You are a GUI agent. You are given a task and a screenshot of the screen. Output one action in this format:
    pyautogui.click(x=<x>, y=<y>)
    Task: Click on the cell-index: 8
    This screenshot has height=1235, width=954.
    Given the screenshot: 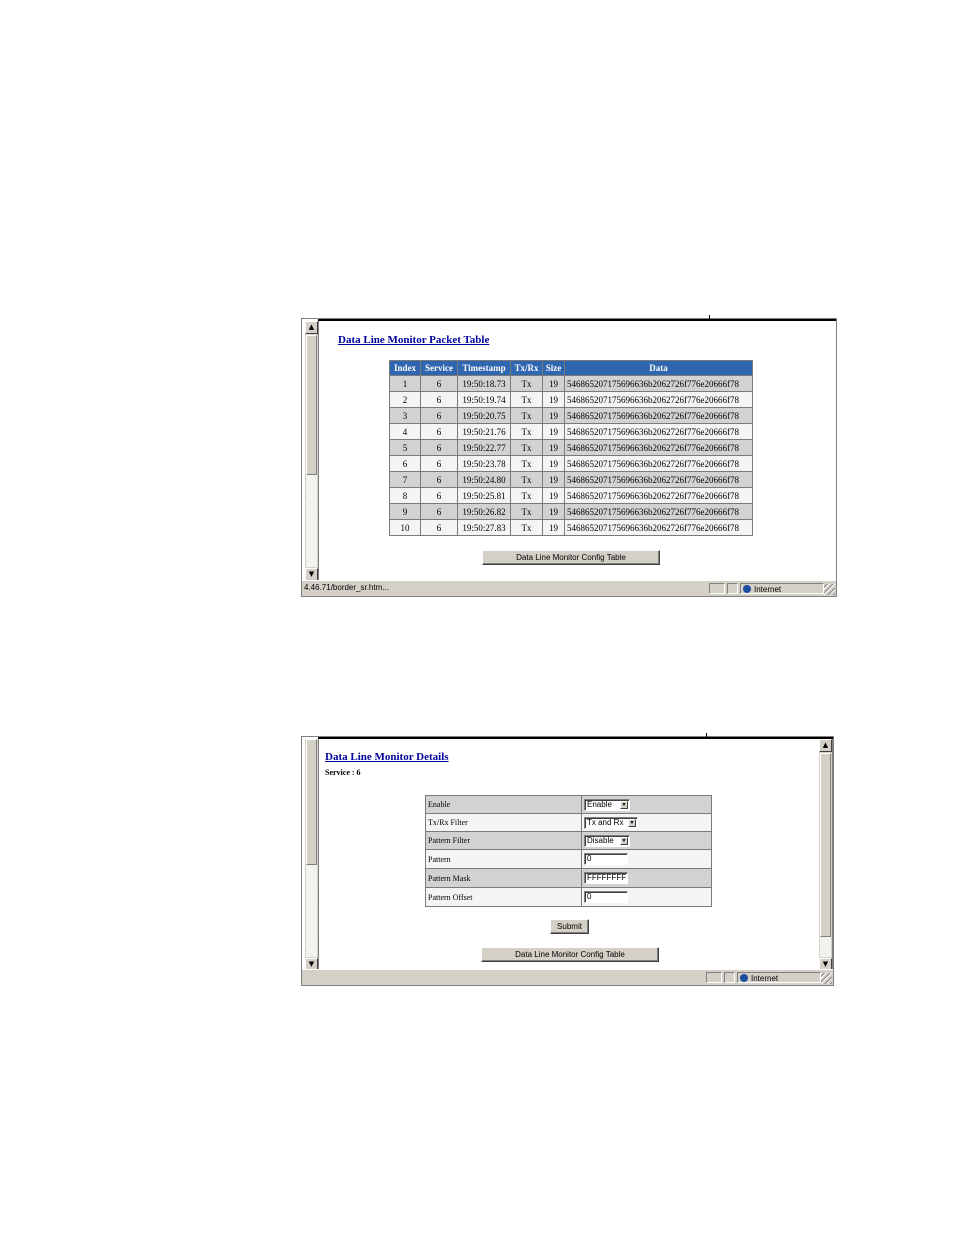 What is the action you would take?
    pyautogui.click(x=405, y=495)
    